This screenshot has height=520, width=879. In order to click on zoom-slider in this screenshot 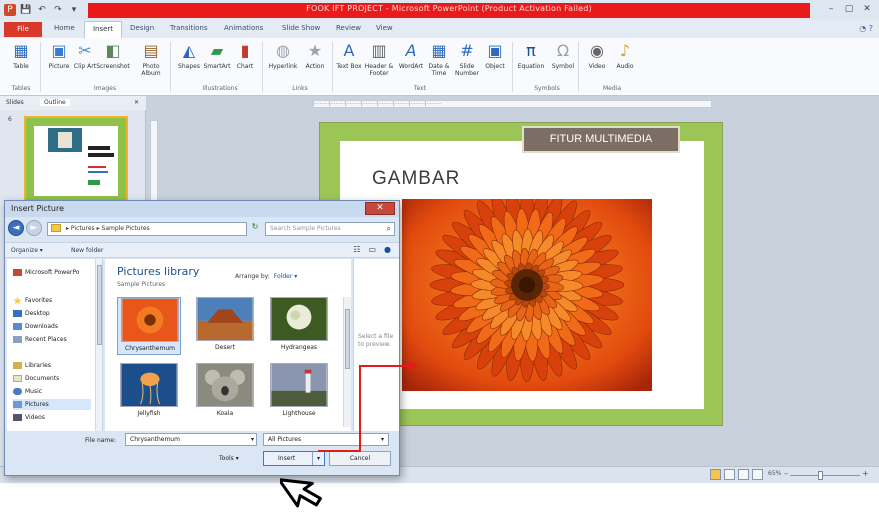, I will do `click(825, 475)`.